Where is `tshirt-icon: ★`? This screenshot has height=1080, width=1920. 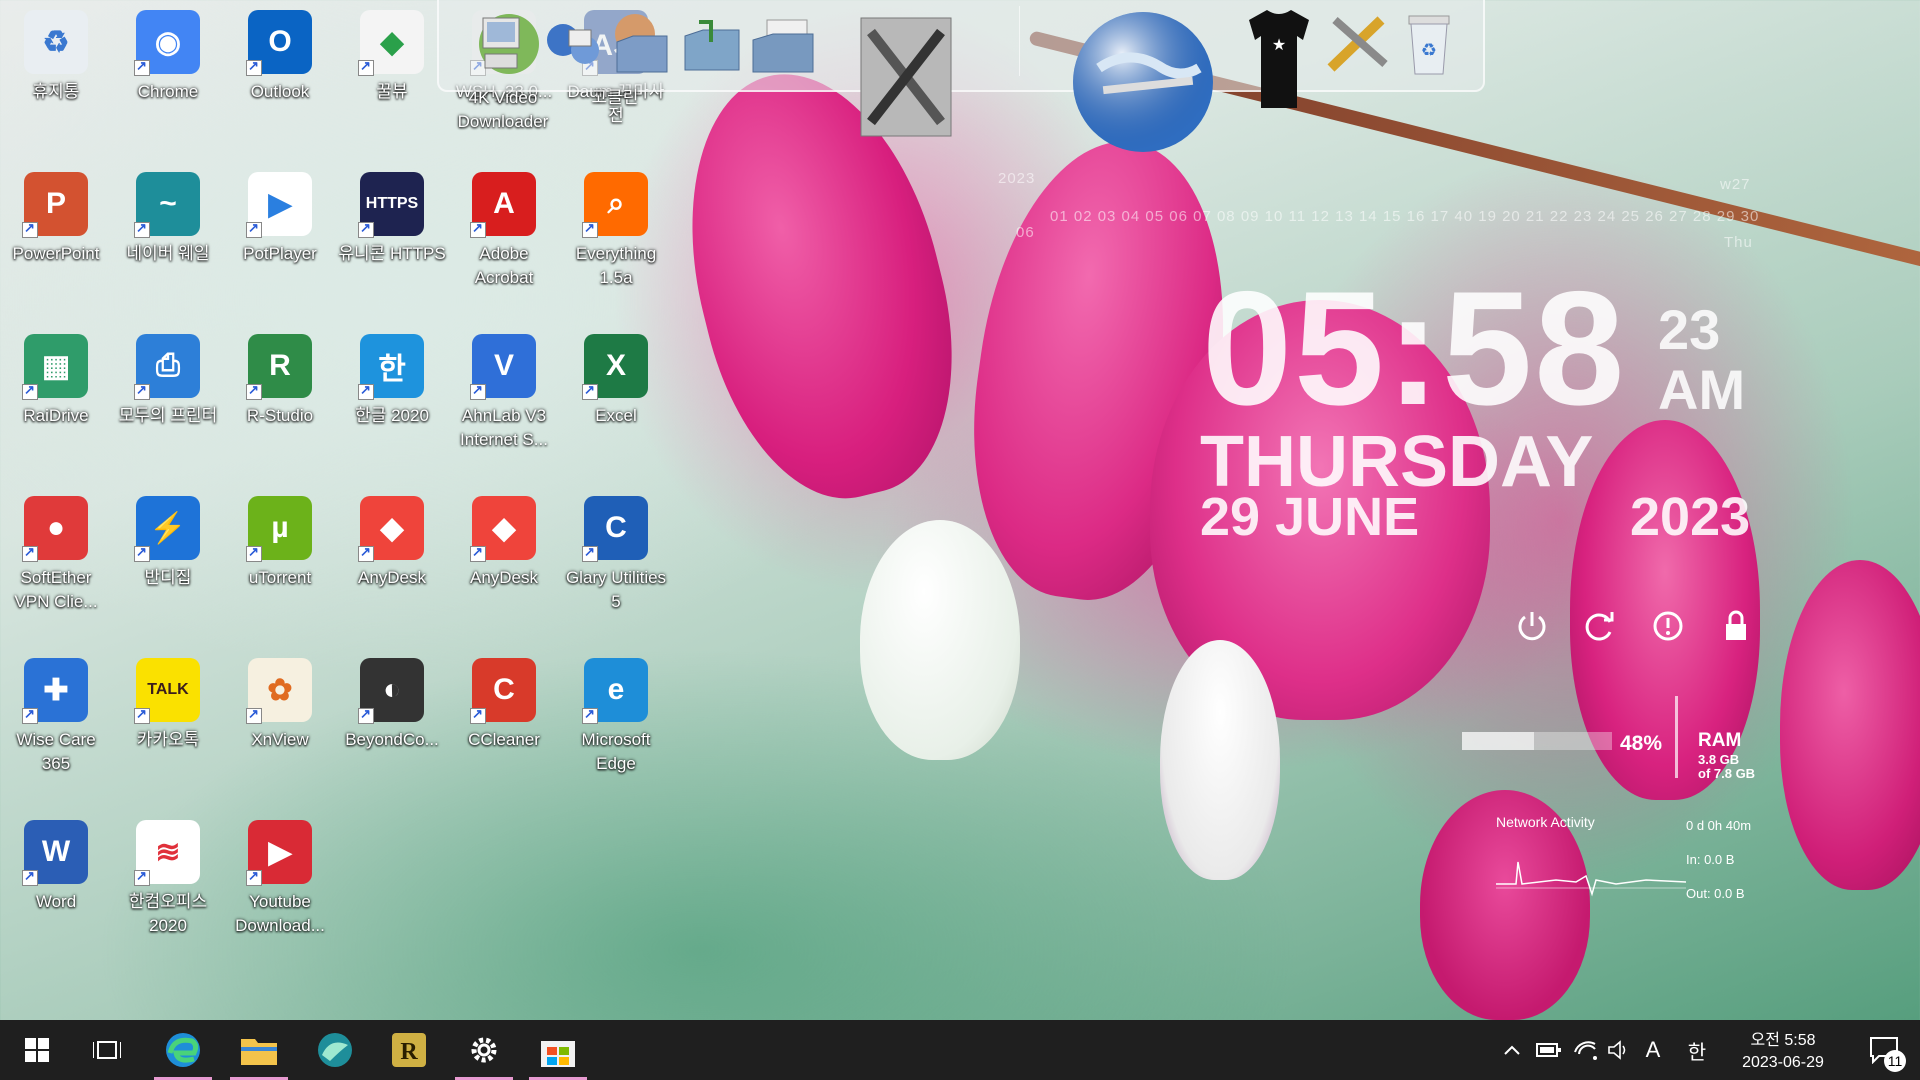
tshirt-icon: ★ is located at coordinates (1279, 60).